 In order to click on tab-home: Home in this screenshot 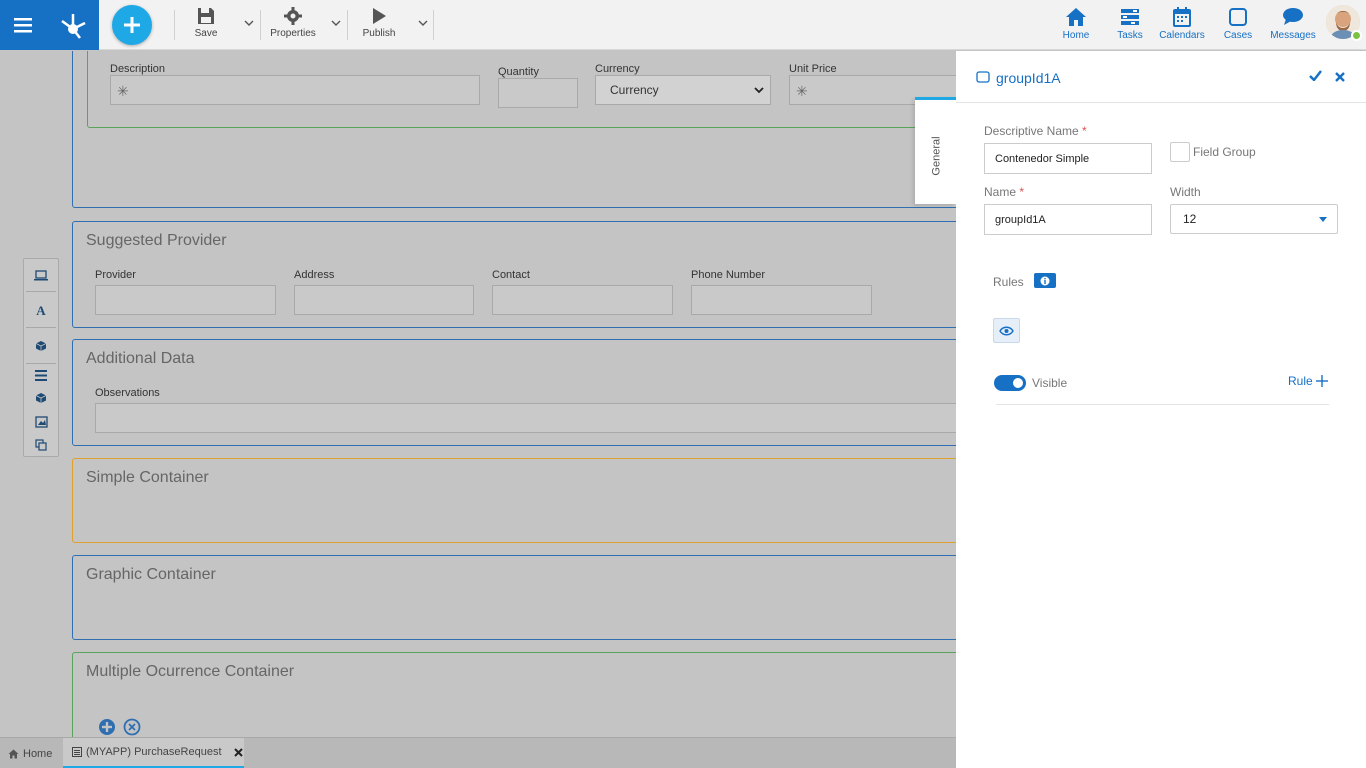, I will do `click(35, 753)`.